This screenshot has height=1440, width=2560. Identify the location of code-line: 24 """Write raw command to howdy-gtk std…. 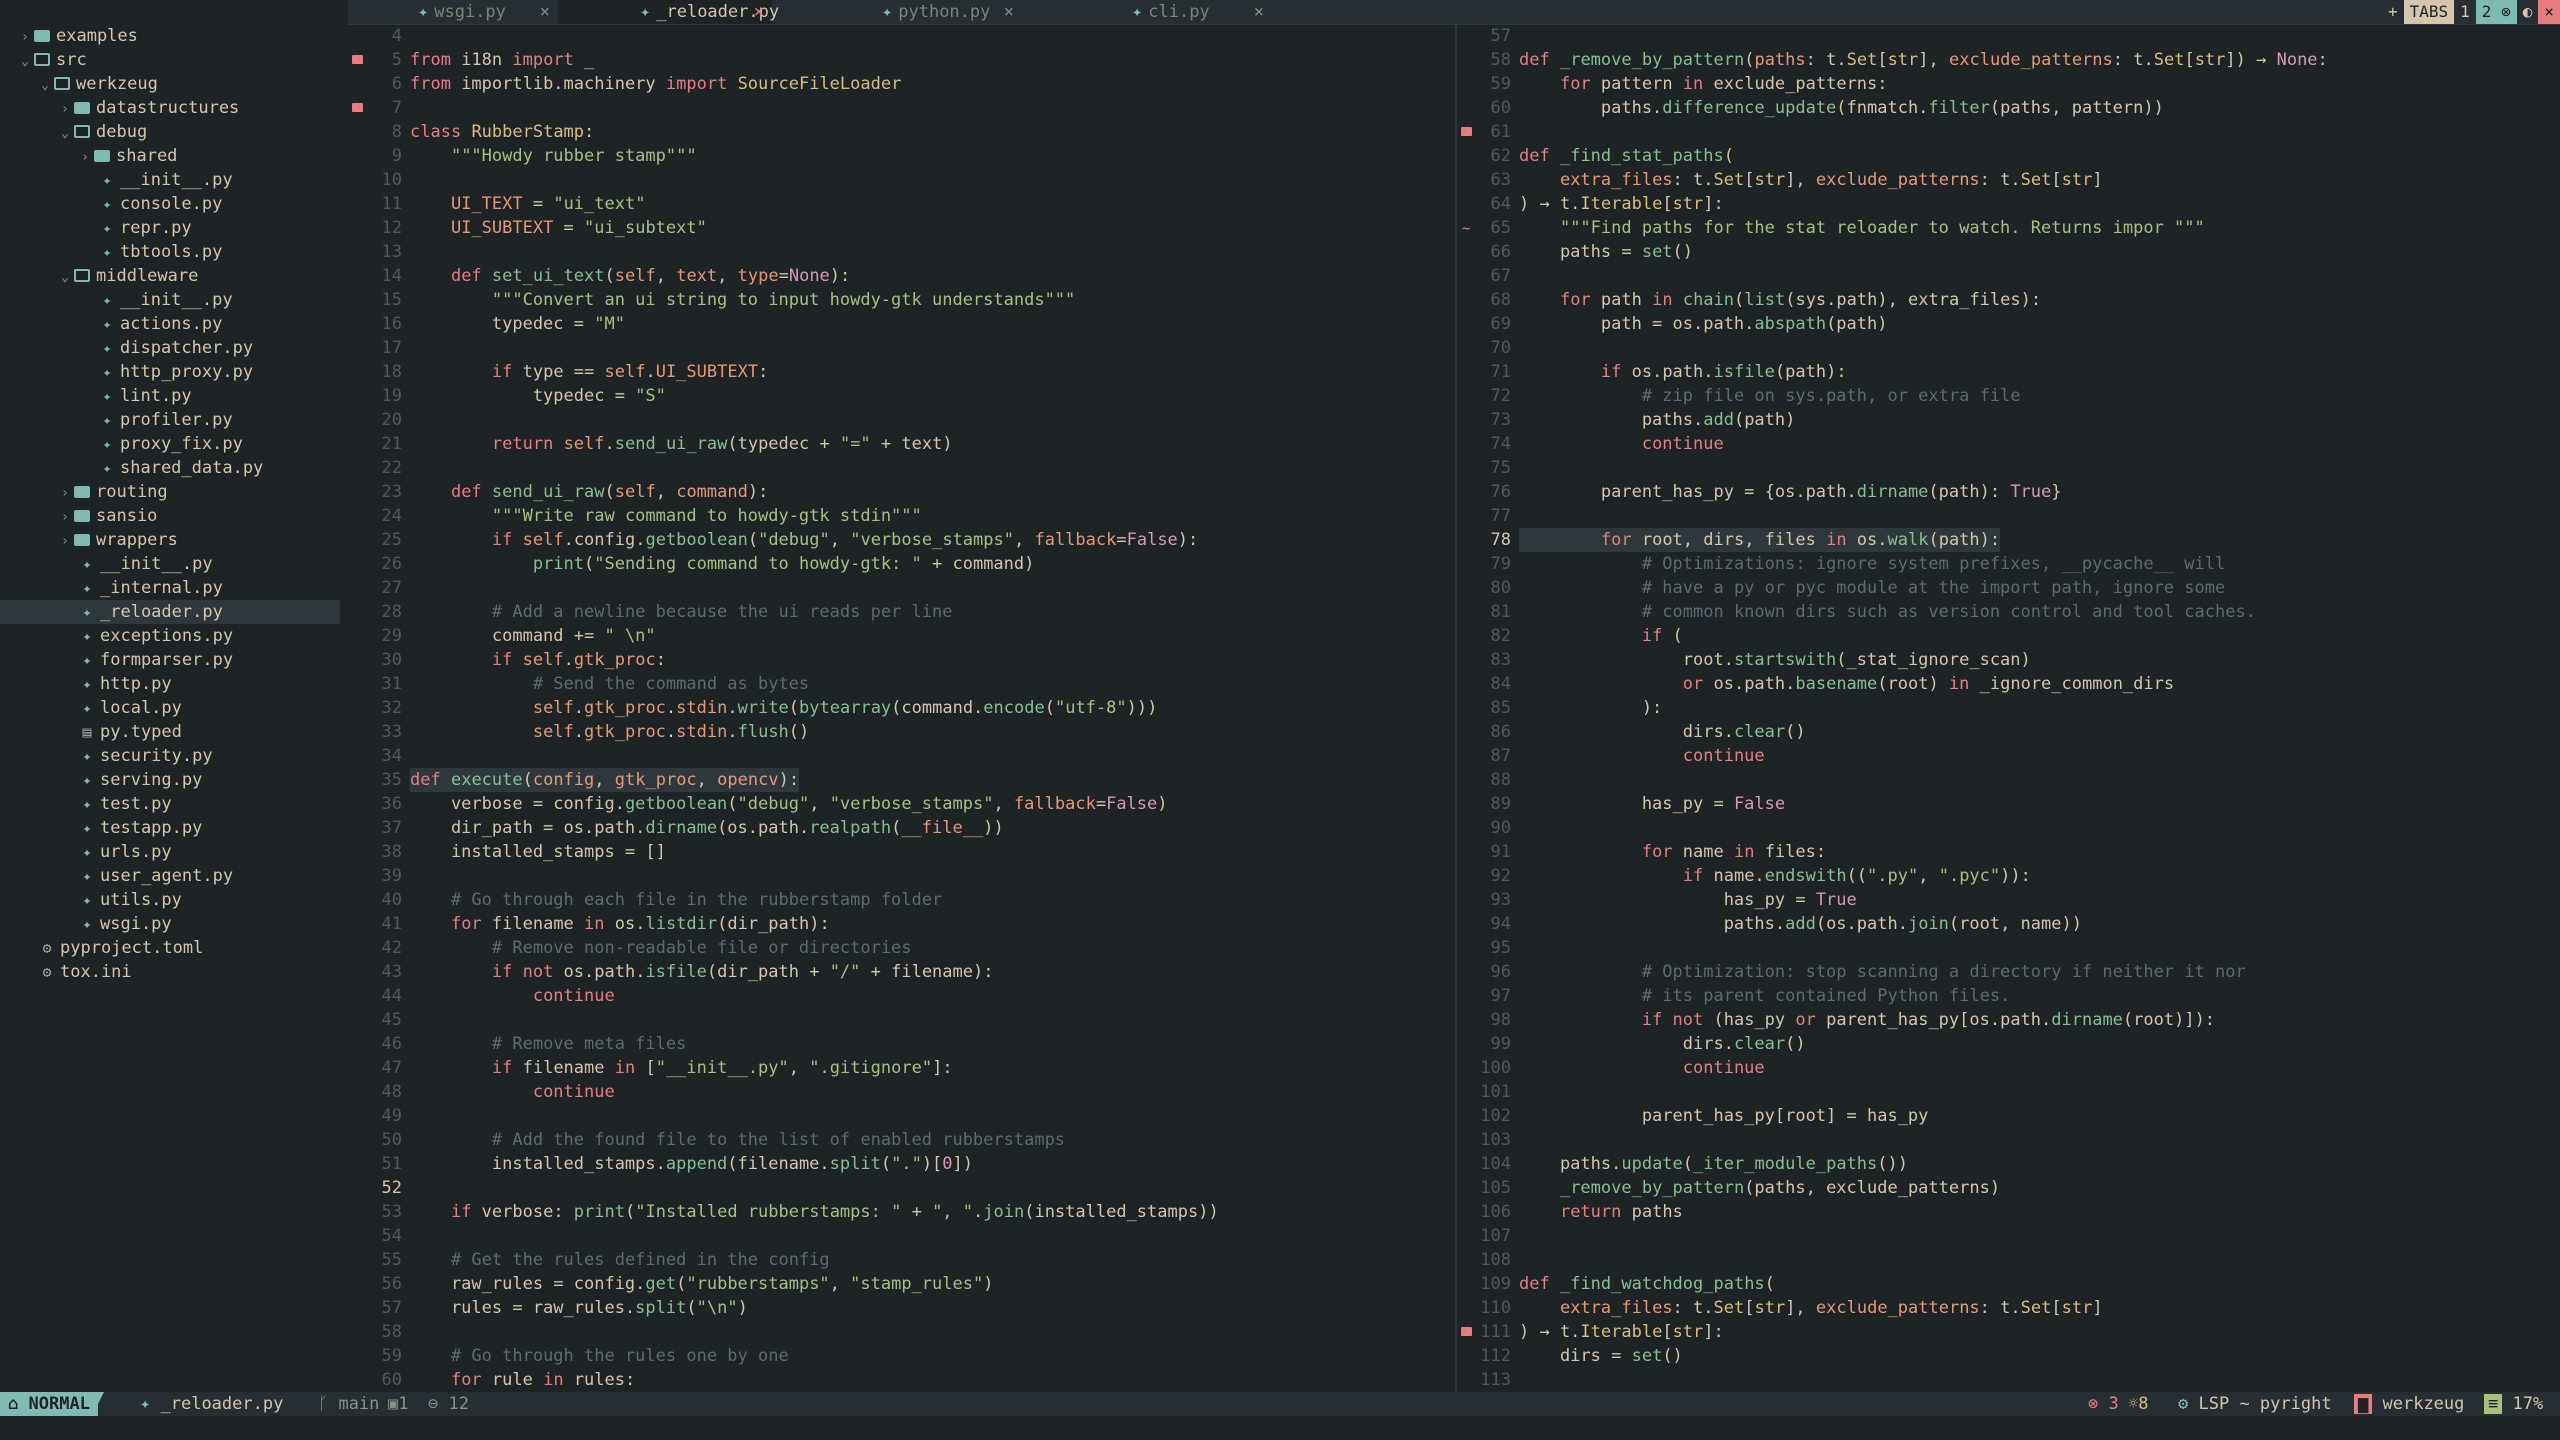
(902, 516).